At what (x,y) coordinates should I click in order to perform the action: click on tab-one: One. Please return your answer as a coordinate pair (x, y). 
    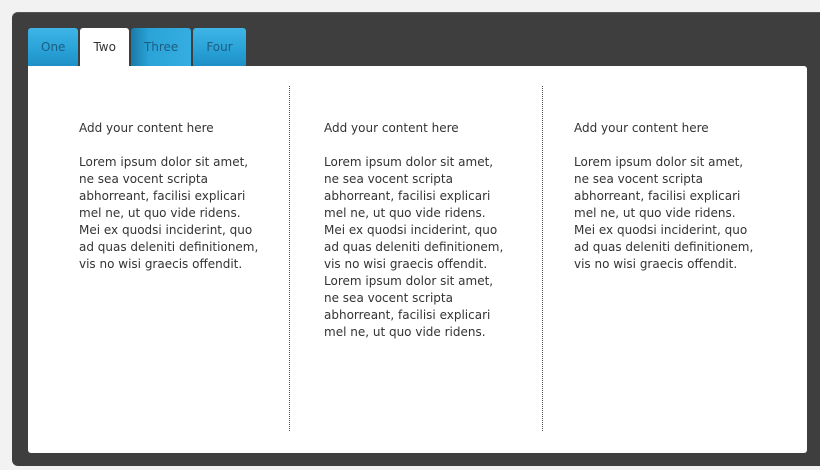
    Looking at the image, I should click on (53, 47).